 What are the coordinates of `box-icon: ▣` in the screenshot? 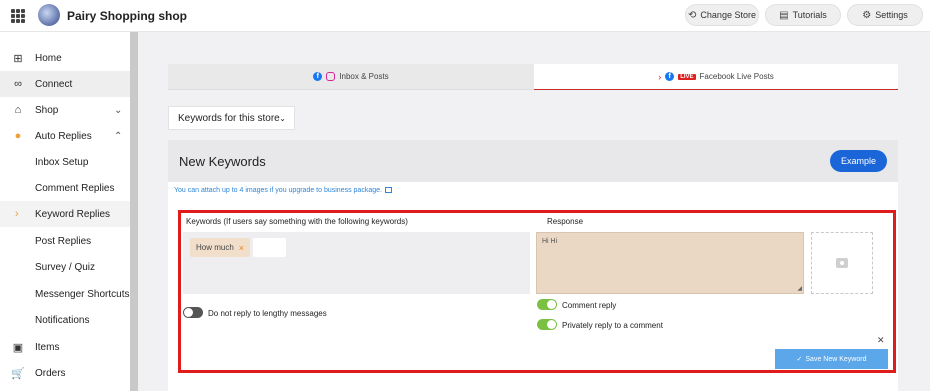 It's located at (18, 347).